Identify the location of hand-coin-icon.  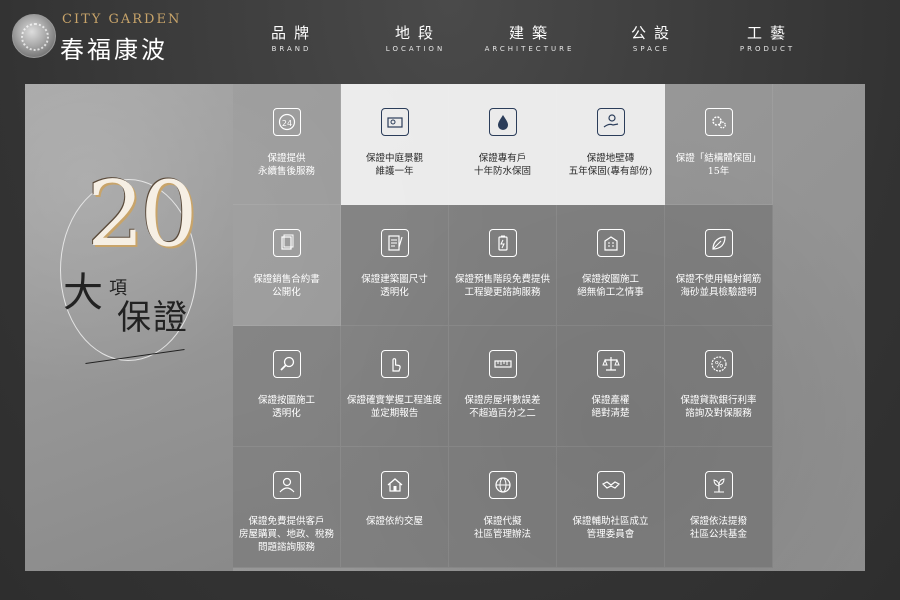
(611, 122).